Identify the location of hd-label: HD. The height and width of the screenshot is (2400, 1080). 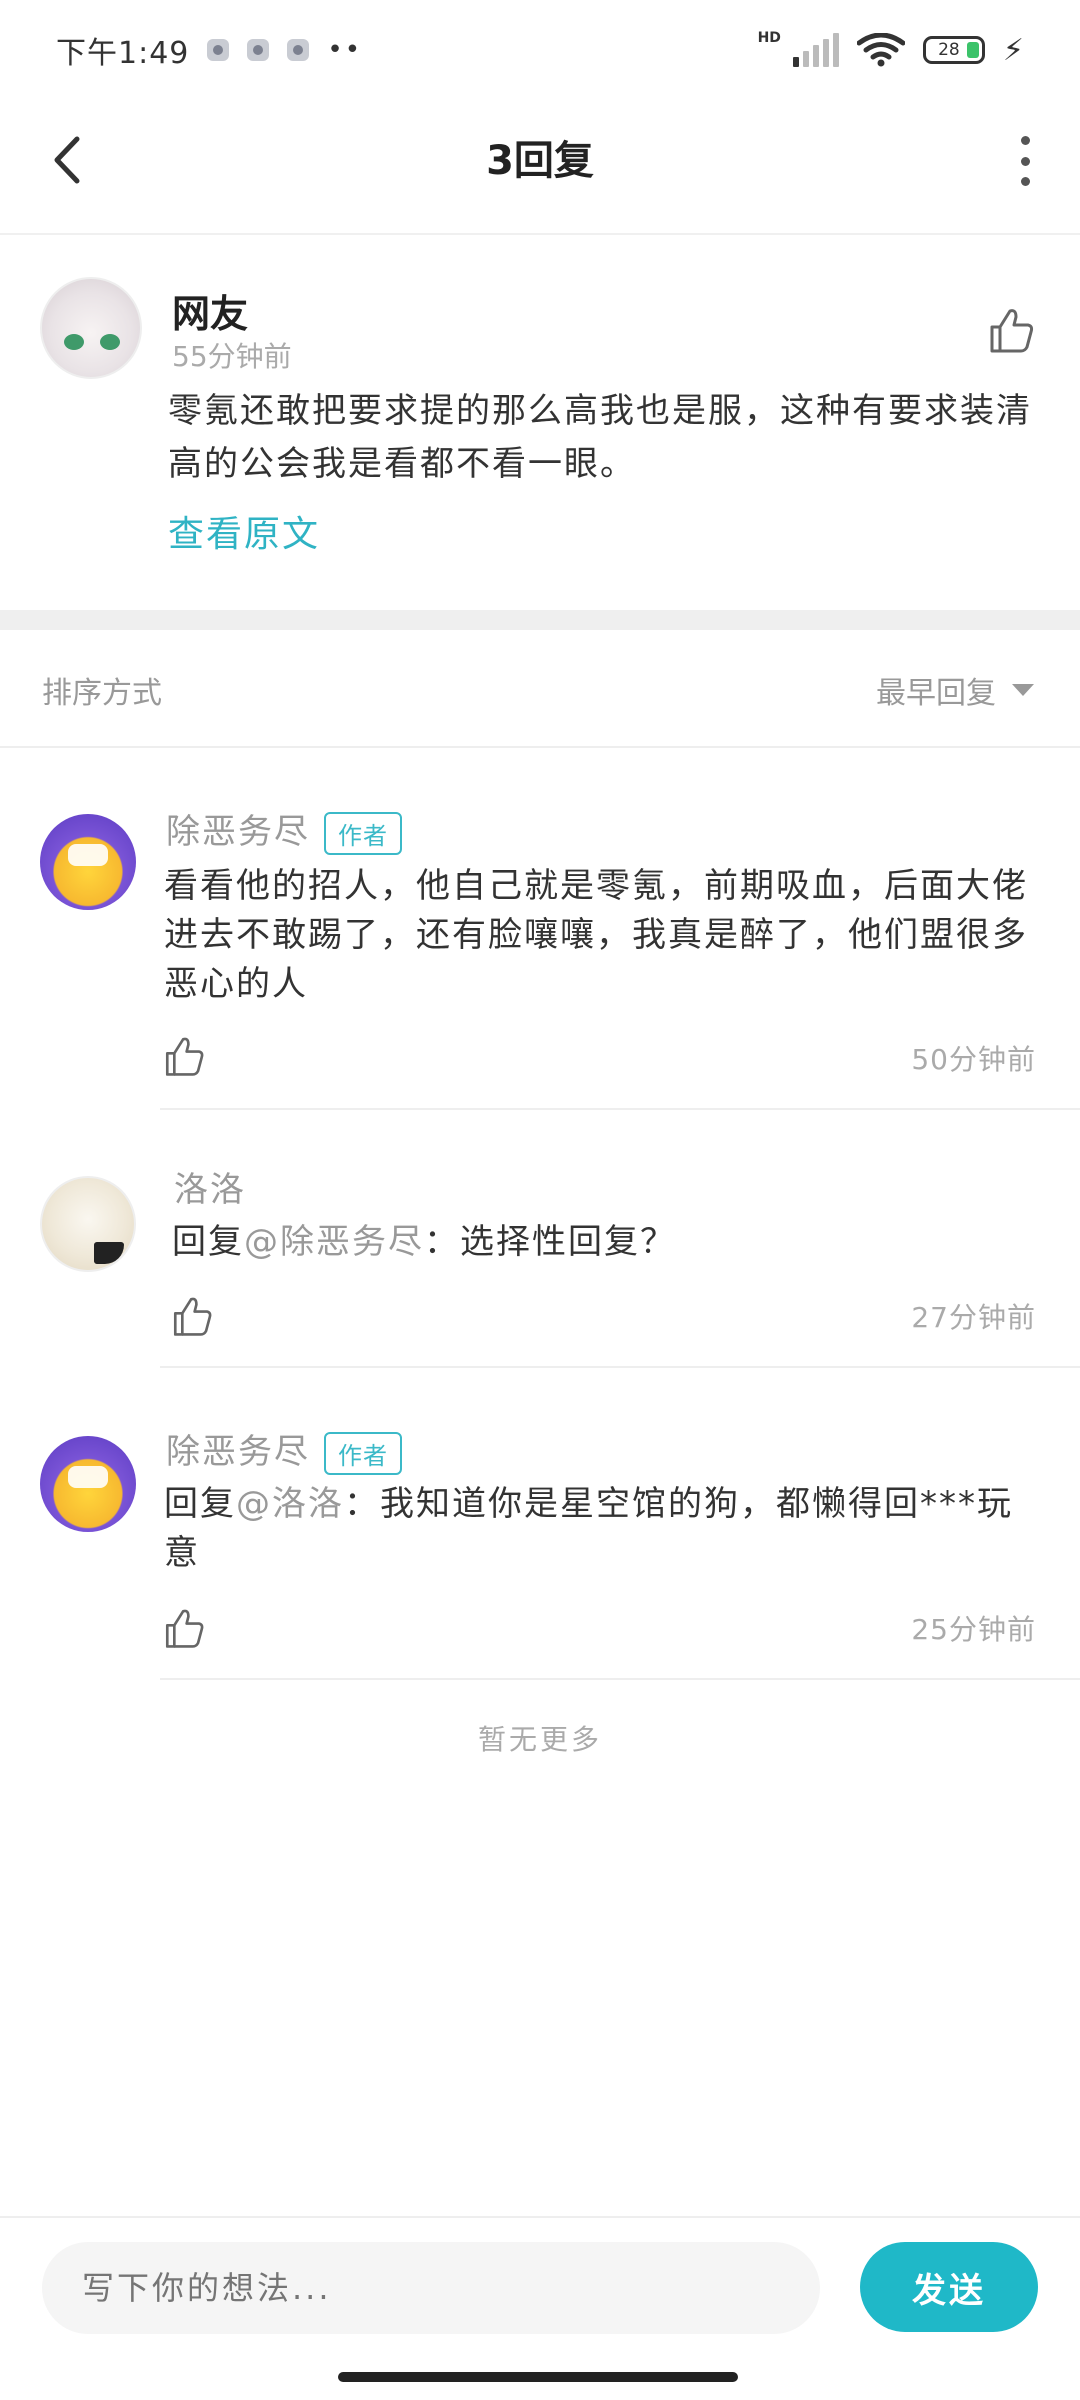
(769, 38).